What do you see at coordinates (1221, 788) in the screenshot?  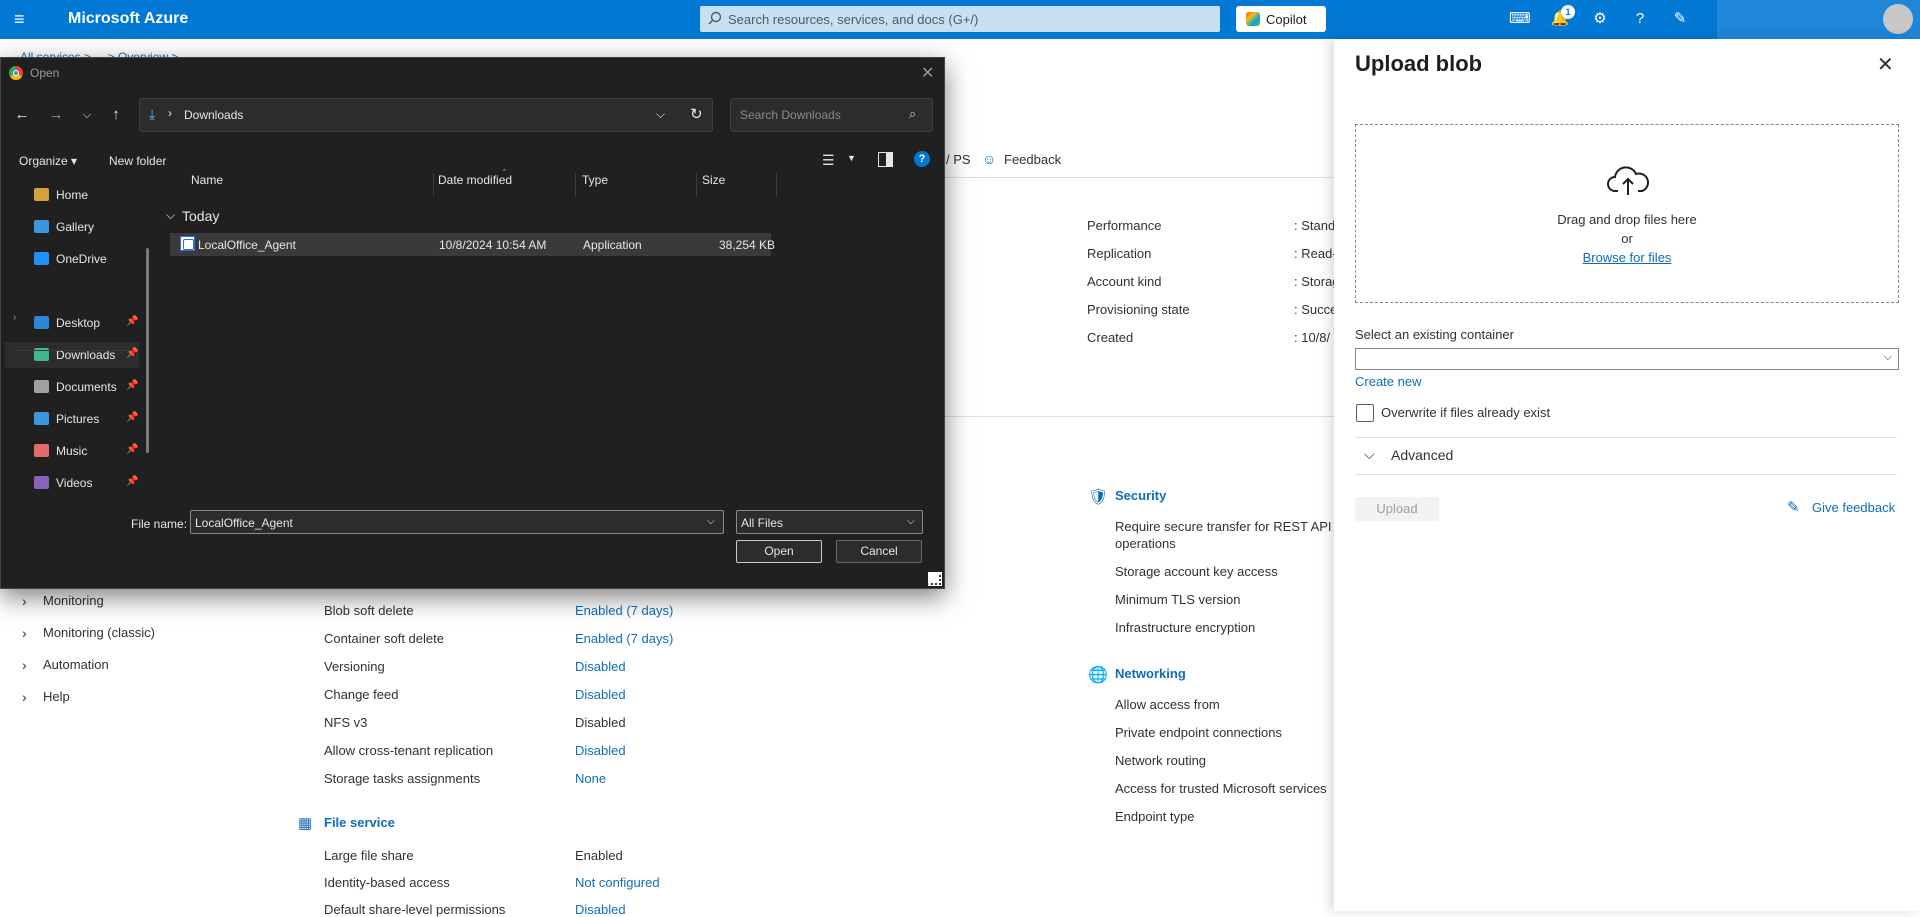 I see `networking-item: Access for trusted Microsoft services` at bounding box center [1221, 788].